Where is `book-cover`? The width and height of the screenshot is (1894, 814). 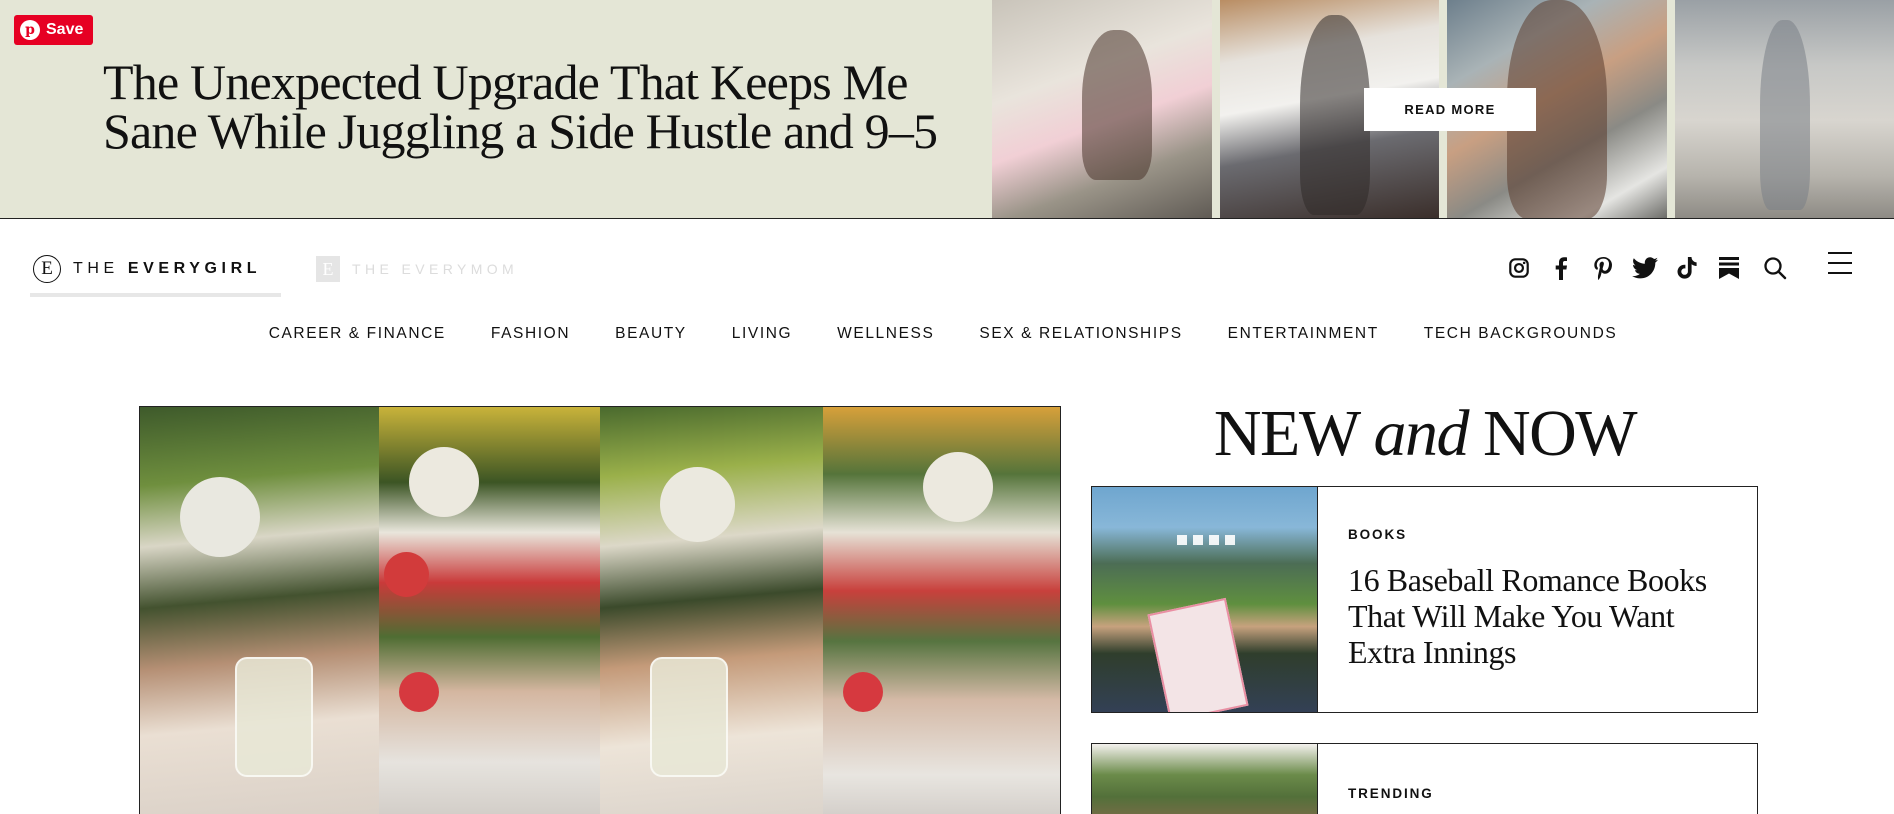 book-cover is located at coordinates (1198, 654).